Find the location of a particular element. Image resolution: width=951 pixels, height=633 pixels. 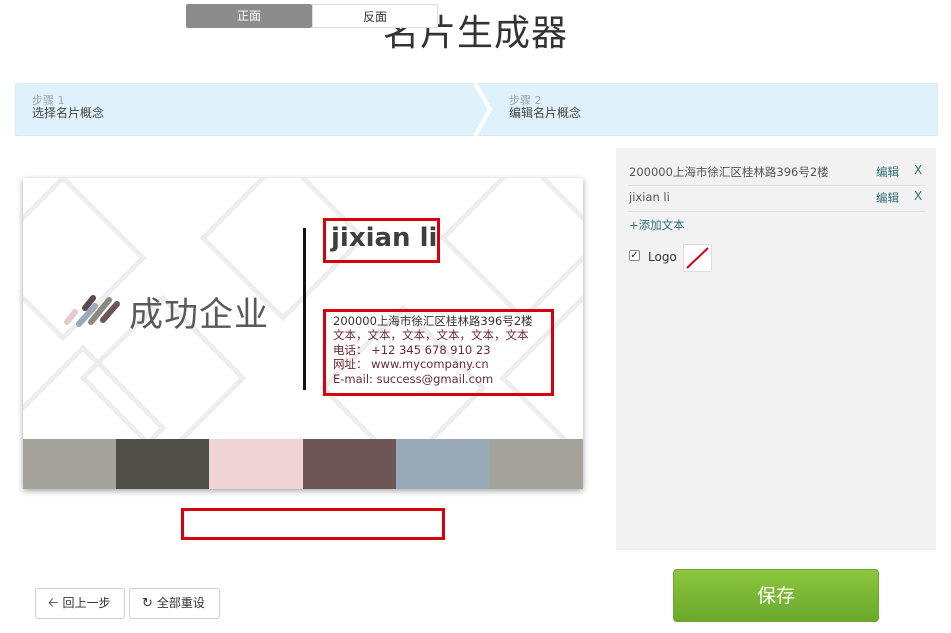

save-button: 保存 is located at coordinates (776, 595).